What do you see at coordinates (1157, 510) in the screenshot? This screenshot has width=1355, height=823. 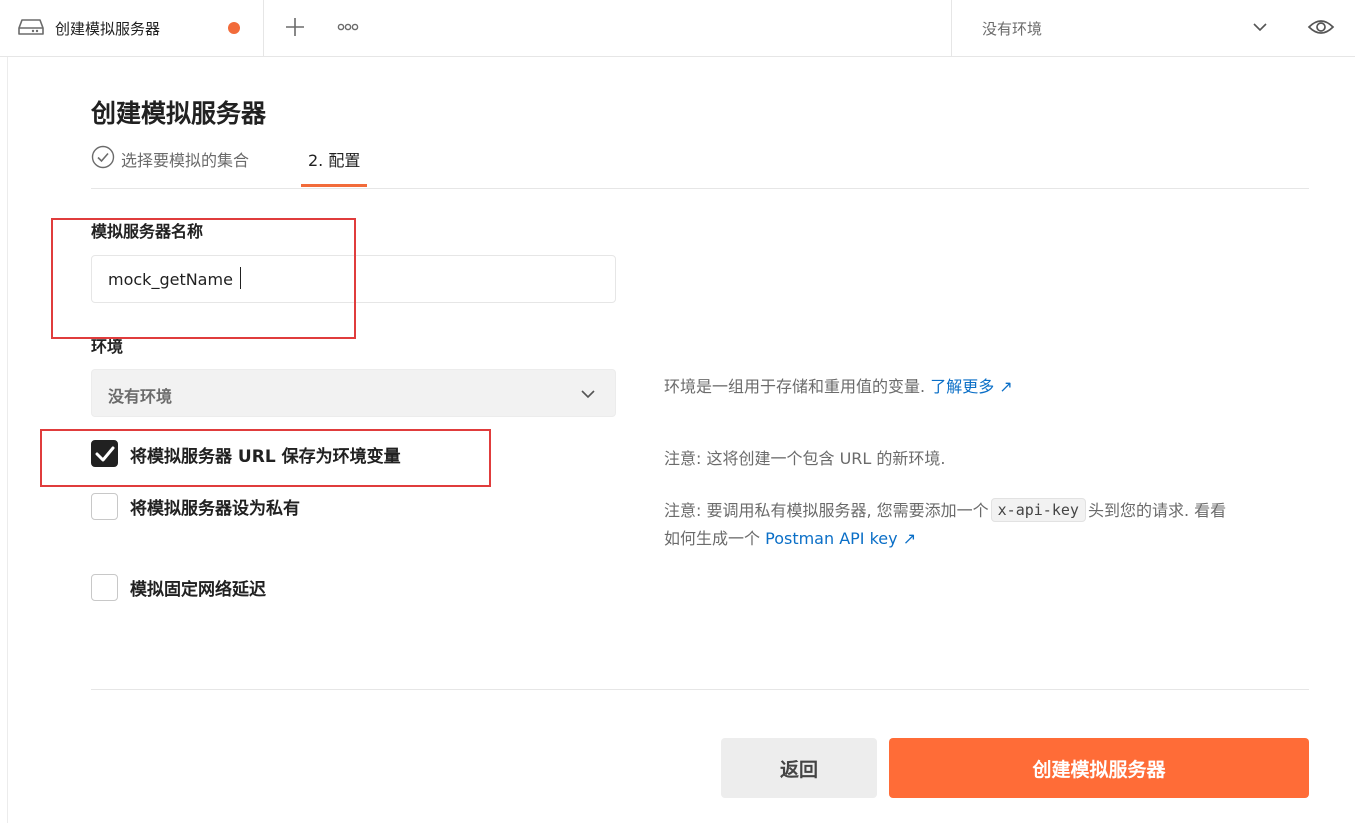 I see `private-note-text-2: 头到您的请求. 看看` at bounding box center [1157, 510].